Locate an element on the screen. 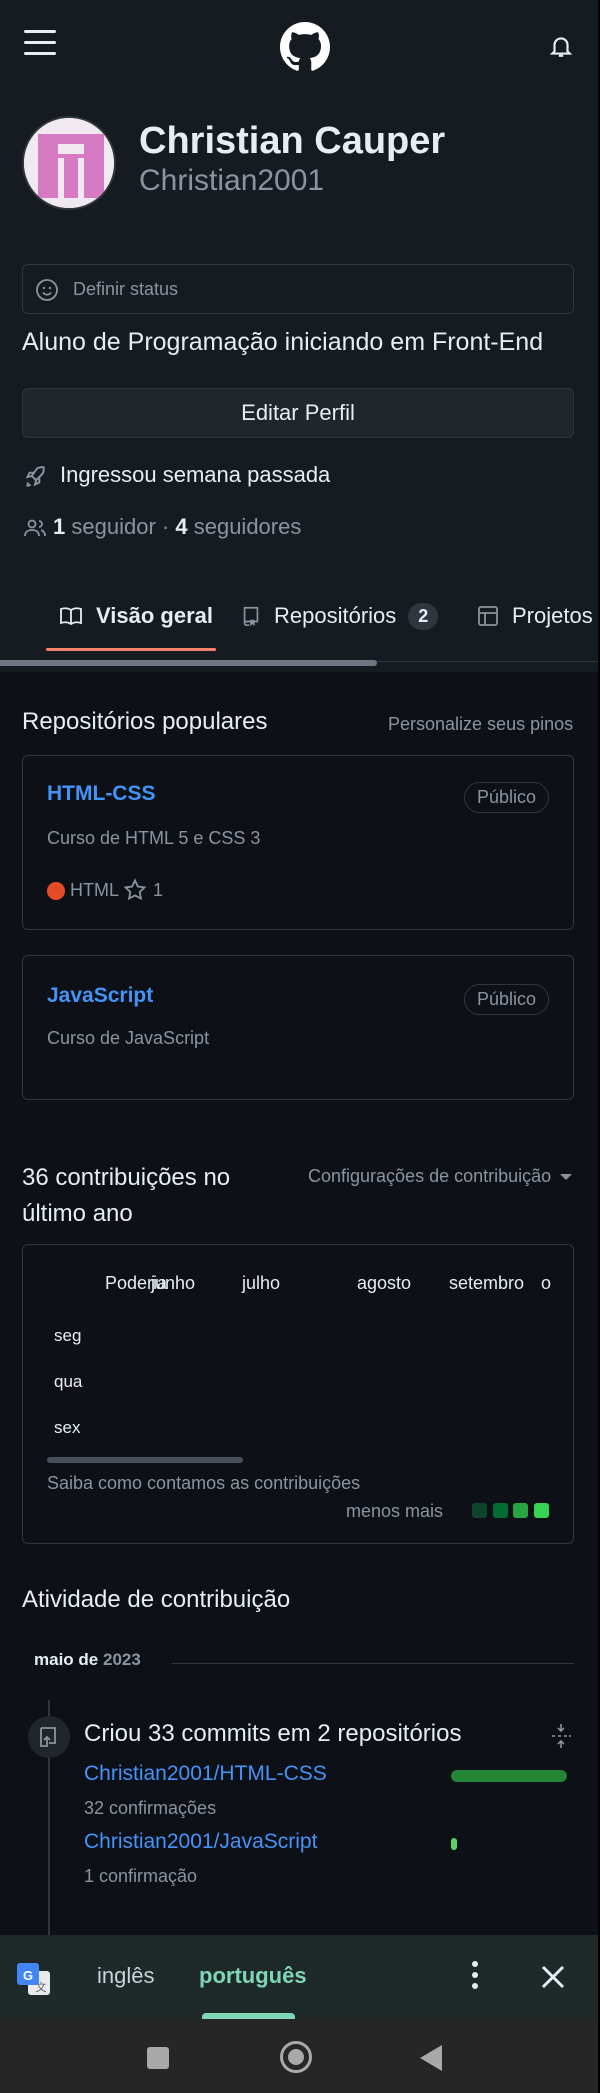 This screenshot has height=2093, width=600. repo-language: HTML is located at coordinates (83, 890).